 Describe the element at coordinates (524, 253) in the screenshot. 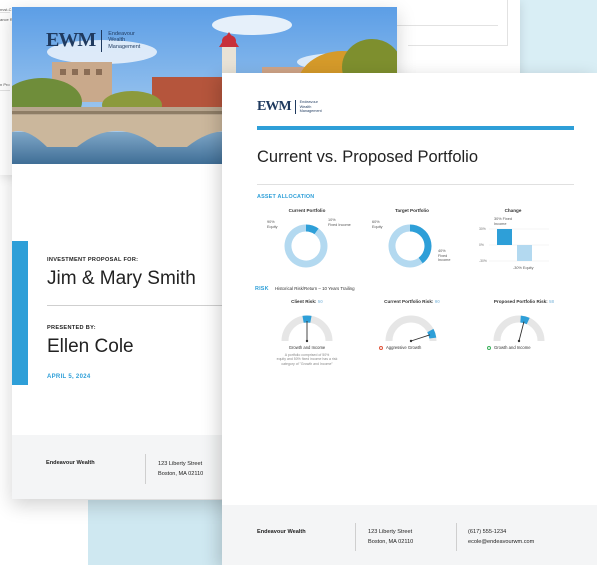

I see `change-bar-equity` at that location.